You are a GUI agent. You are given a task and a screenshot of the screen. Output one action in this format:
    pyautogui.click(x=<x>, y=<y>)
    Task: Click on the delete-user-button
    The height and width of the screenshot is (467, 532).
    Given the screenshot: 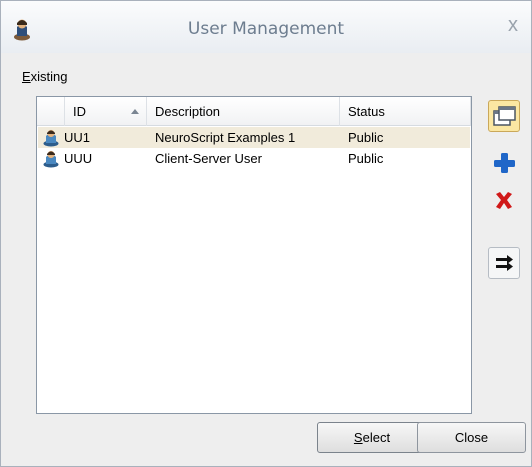 What is the action you would take?
    pyautogui.click(x=504, y=201)
    